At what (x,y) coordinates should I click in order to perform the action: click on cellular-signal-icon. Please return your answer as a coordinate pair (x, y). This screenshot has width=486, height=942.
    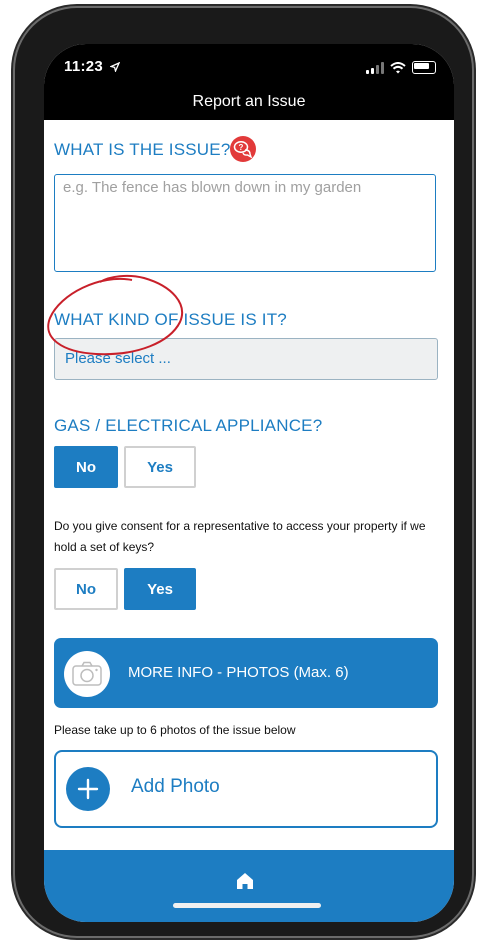
    Looking at the image, I should click on (375, 67).